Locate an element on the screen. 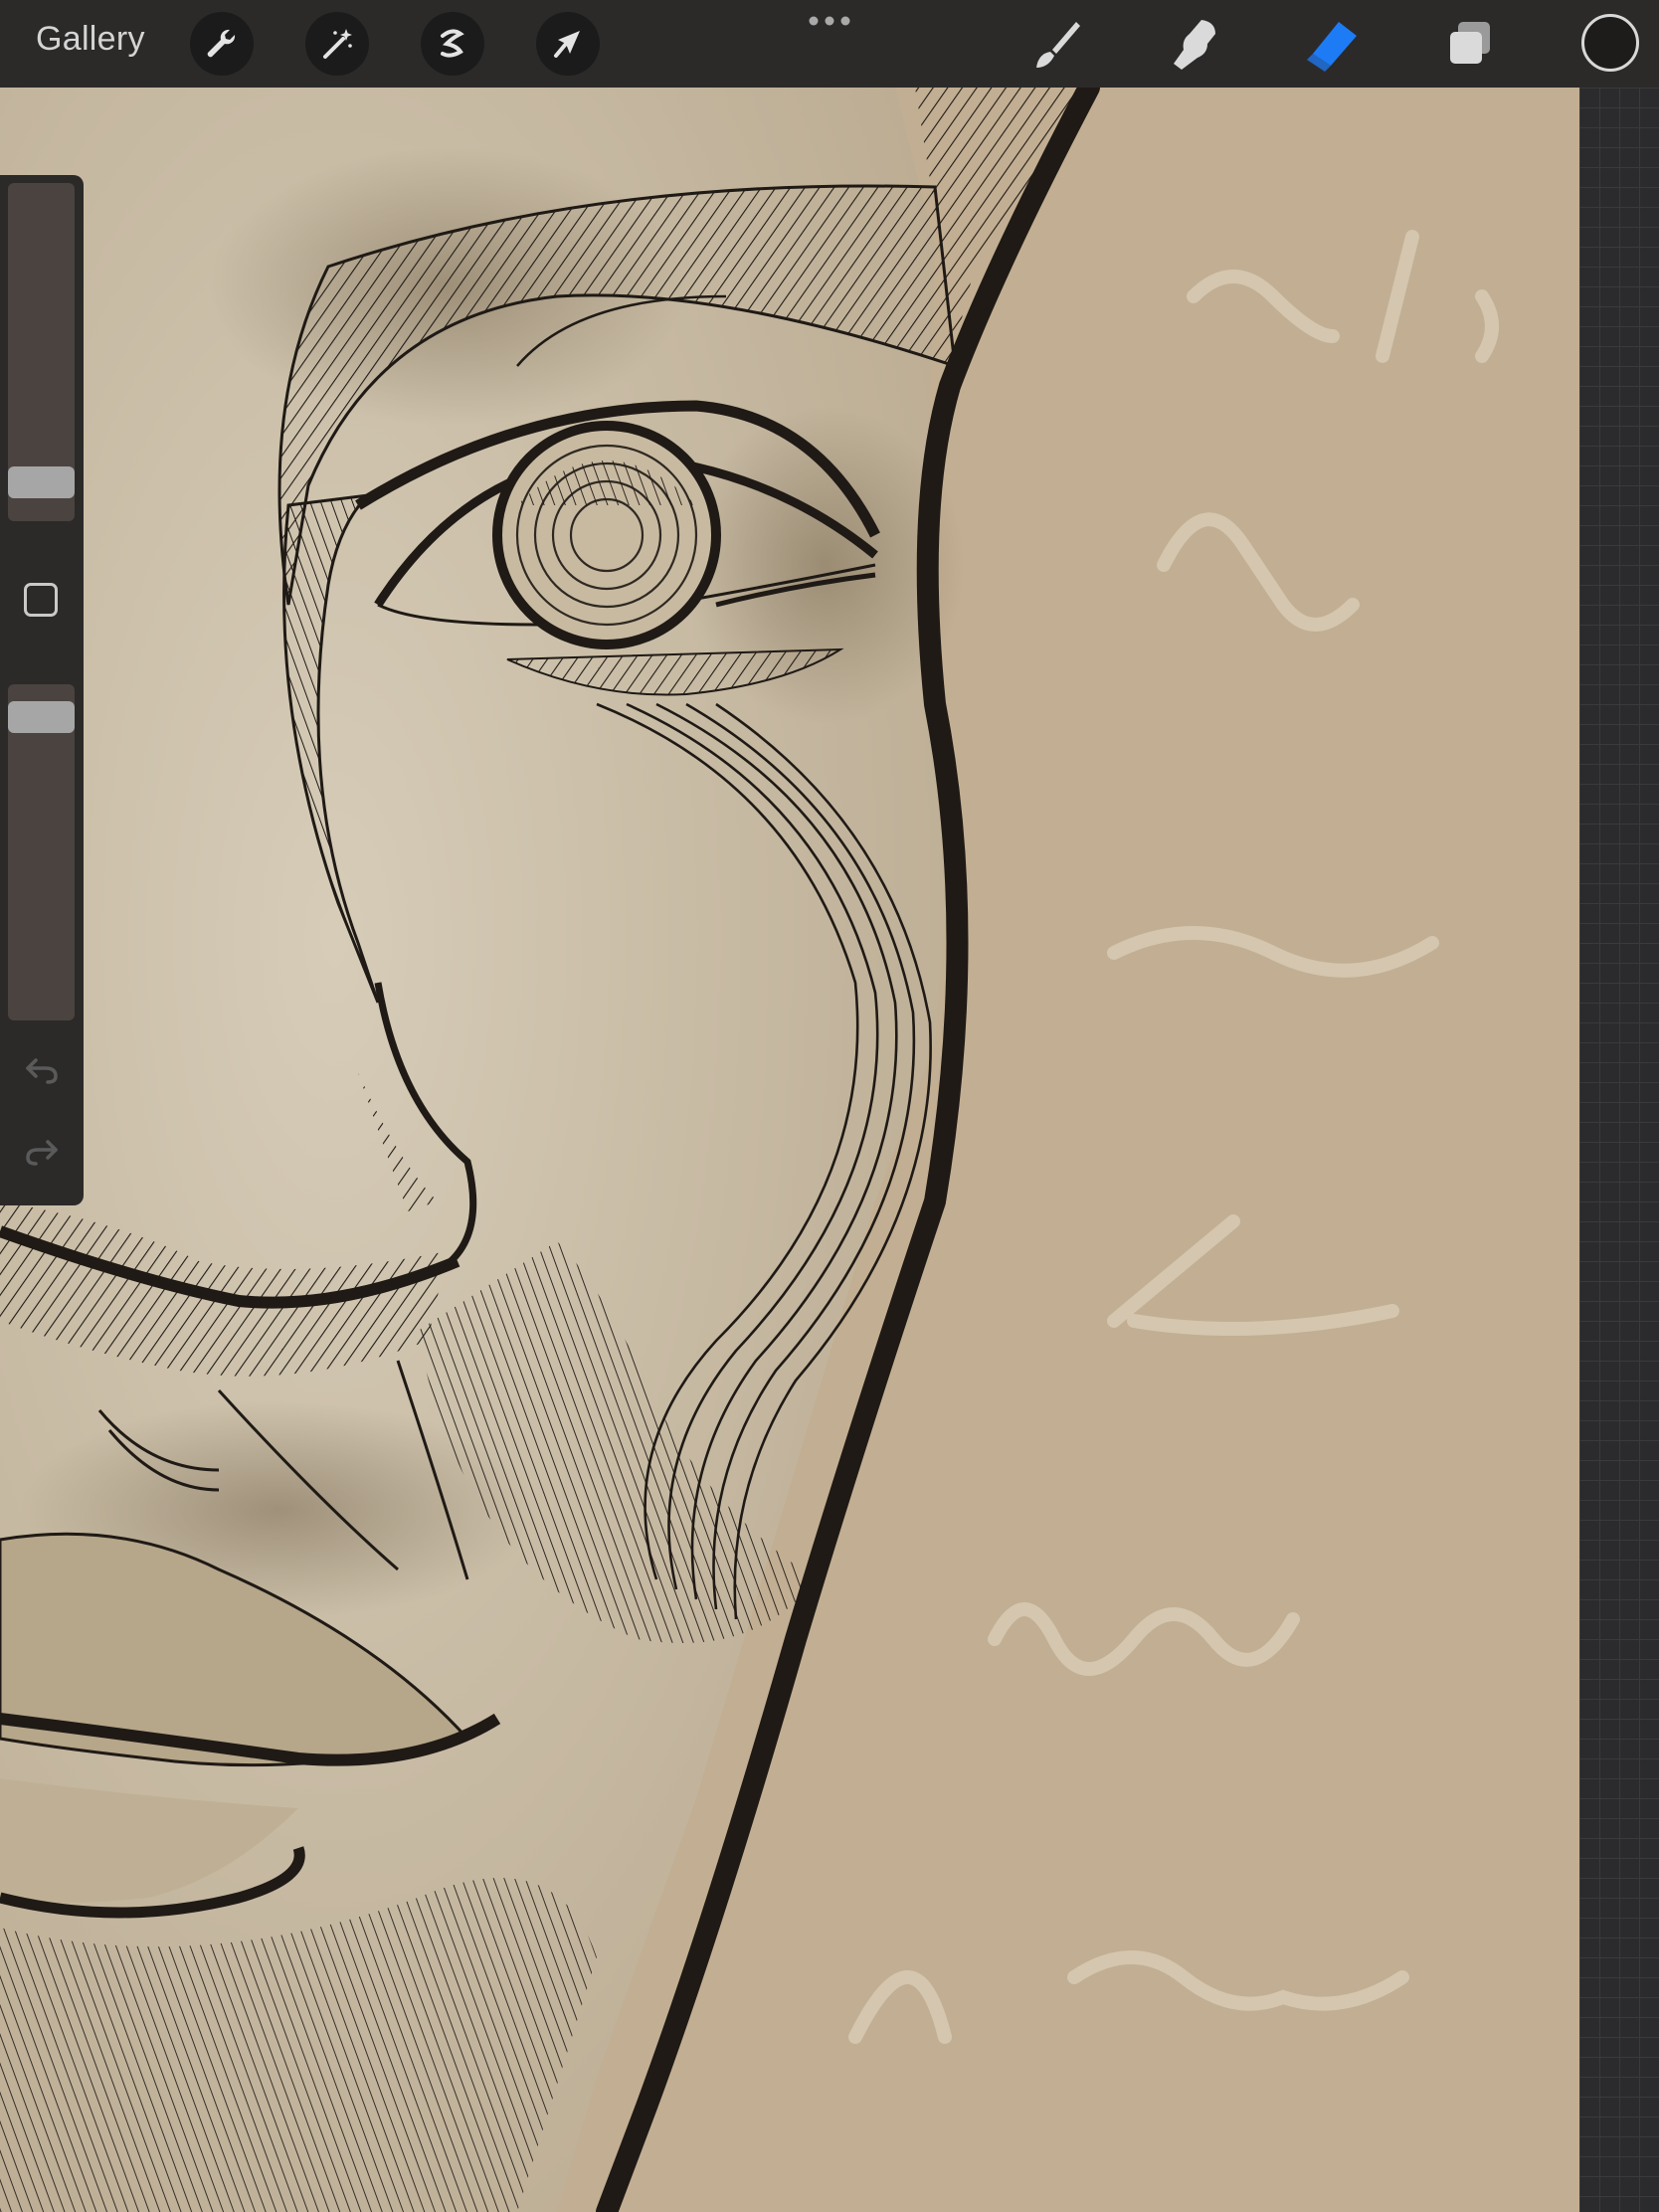 This screenshot has width=1659, height=2212. iris is located at coordinates (606, 535).